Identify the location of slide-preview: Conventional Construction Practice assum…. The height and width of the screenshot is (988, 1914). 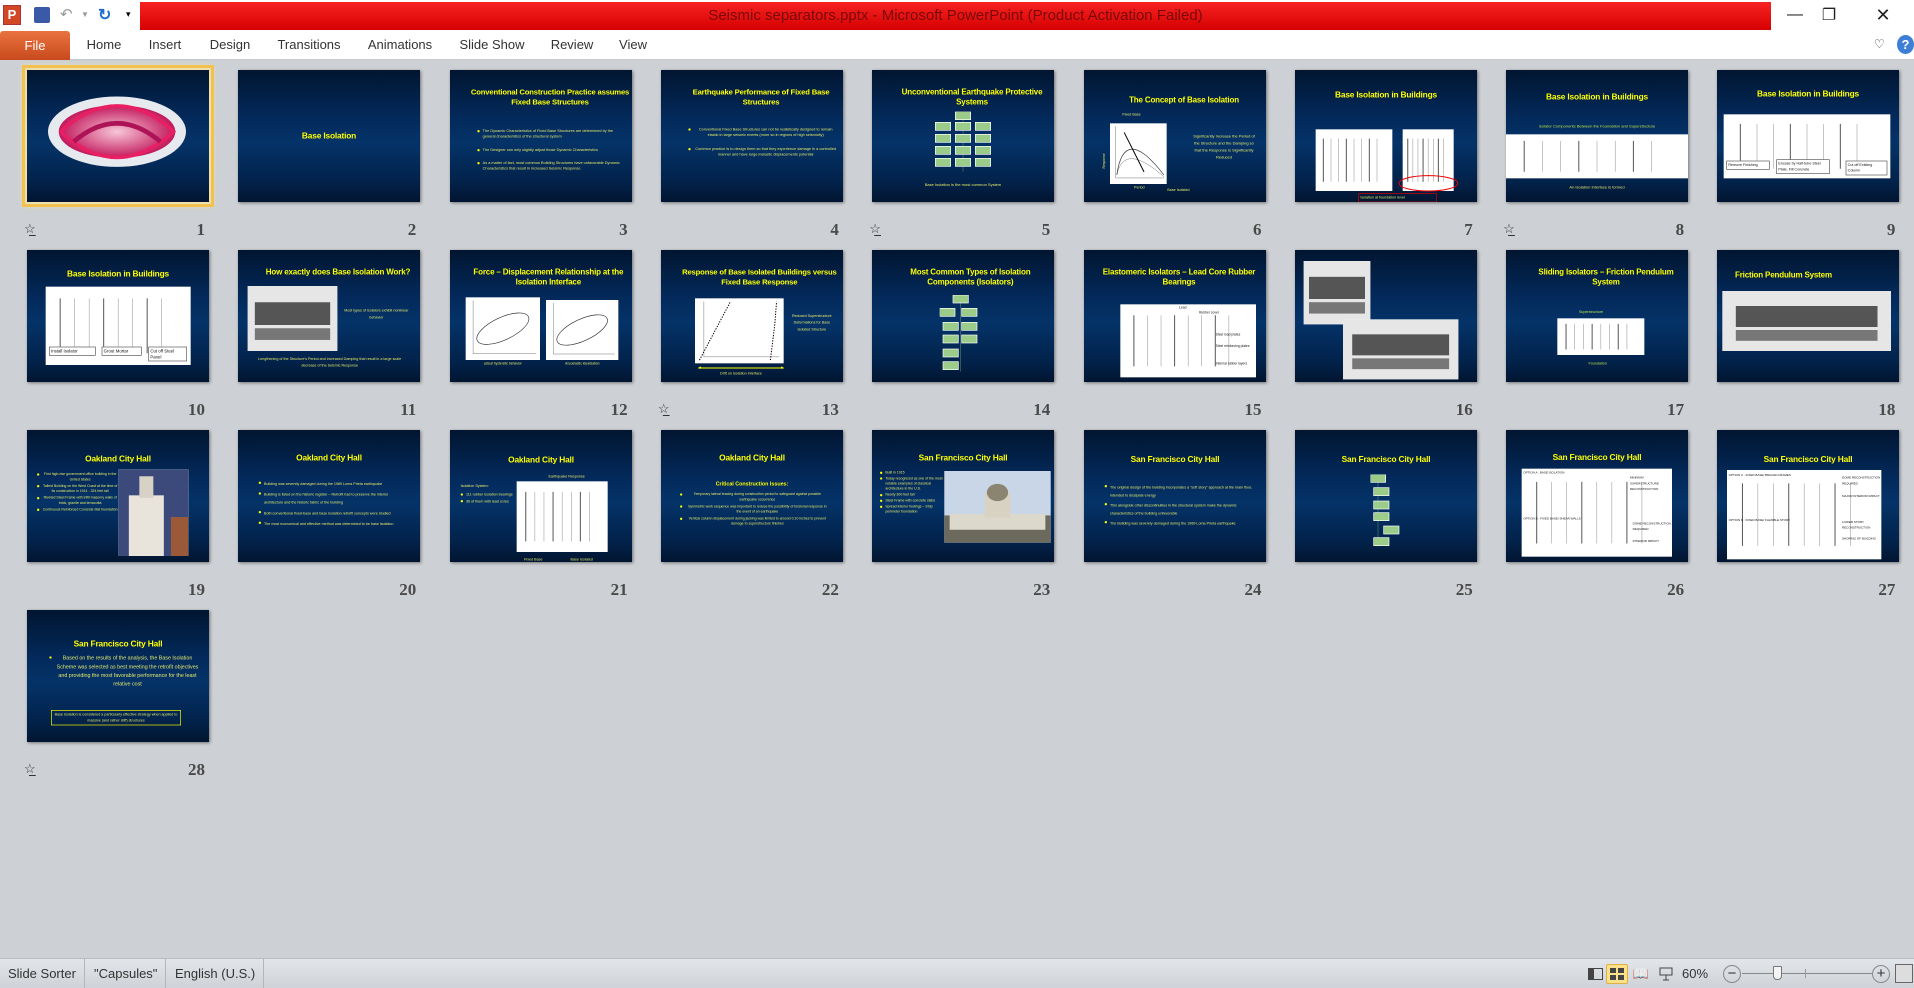
(540, 136).